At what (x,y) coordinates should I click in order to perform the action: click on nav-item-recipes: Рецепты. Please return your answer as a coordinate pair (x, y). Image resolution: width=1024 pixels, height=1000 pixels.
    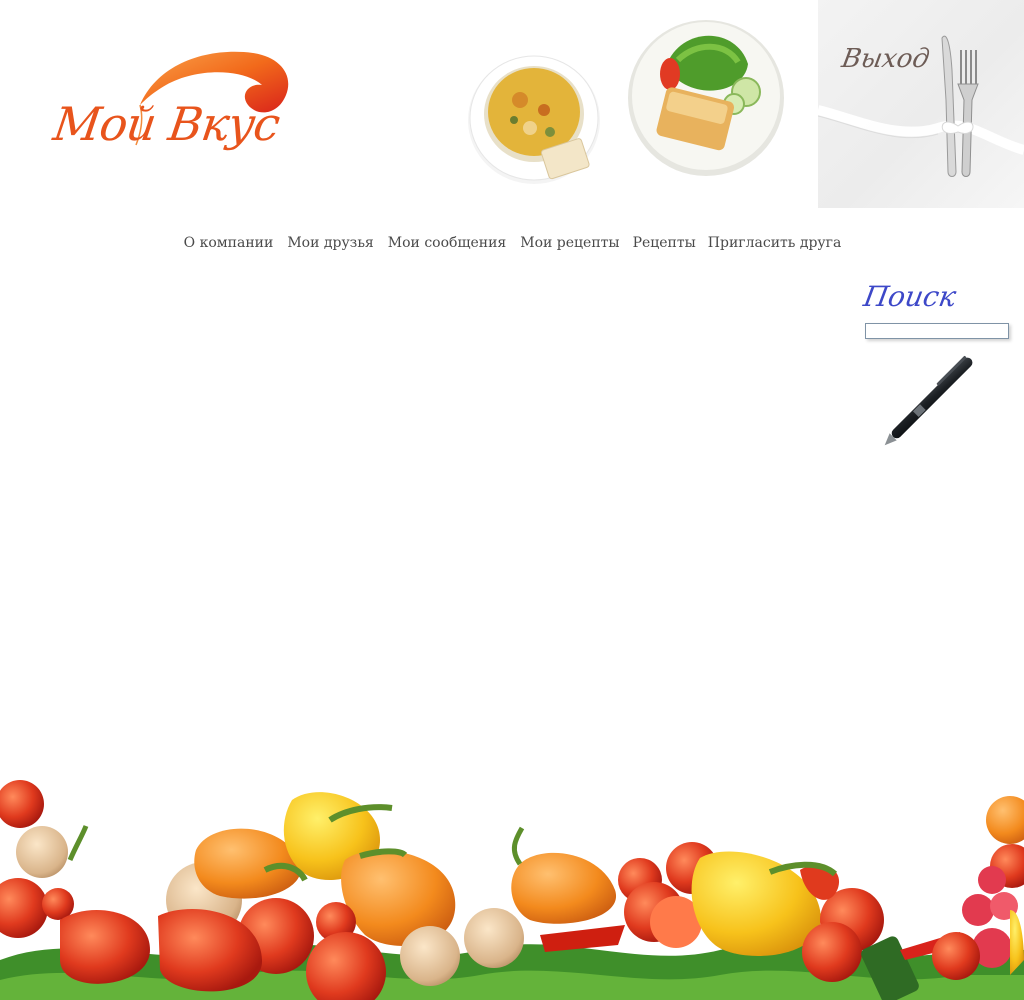
    Looking at the image, I should click on (664, 243).